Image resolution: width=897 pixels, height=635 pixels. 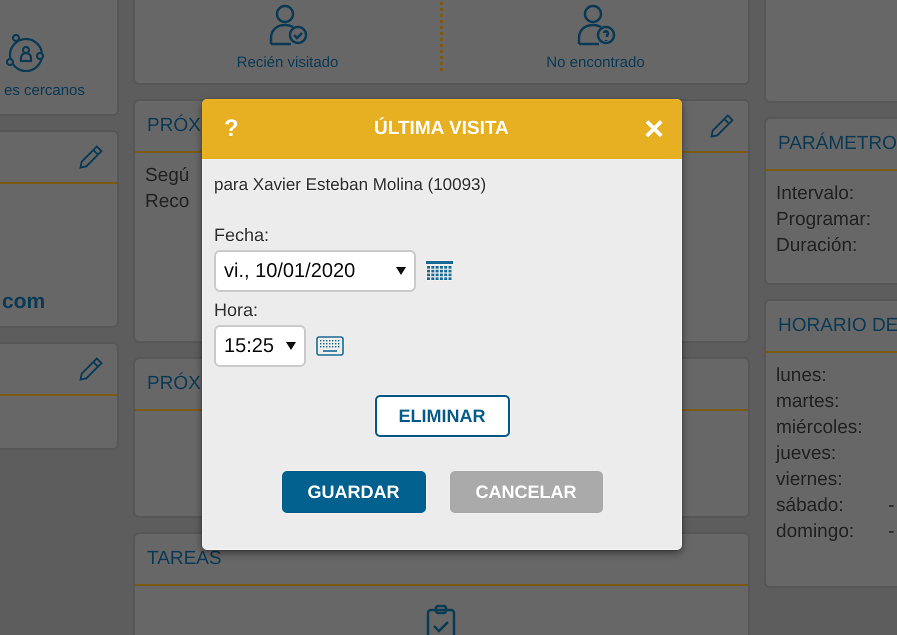 I want to click on day-label: jueves:, so click(x=807, y=454).